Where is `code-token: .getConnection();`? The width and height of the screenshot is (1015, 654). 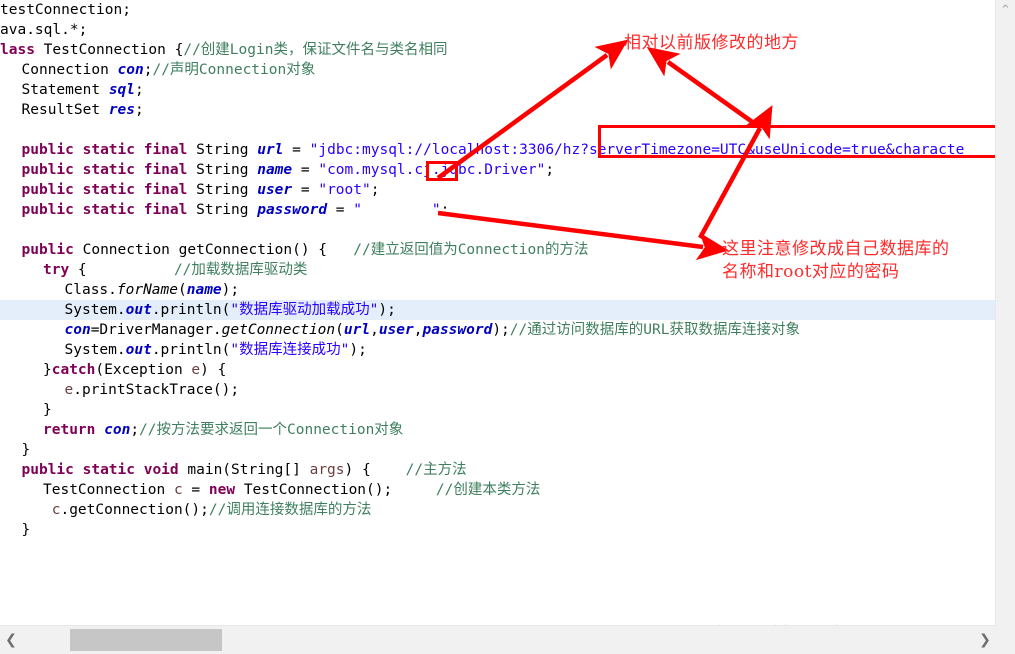
code-token: .getConnection(); is located at coordinates (134, 510).